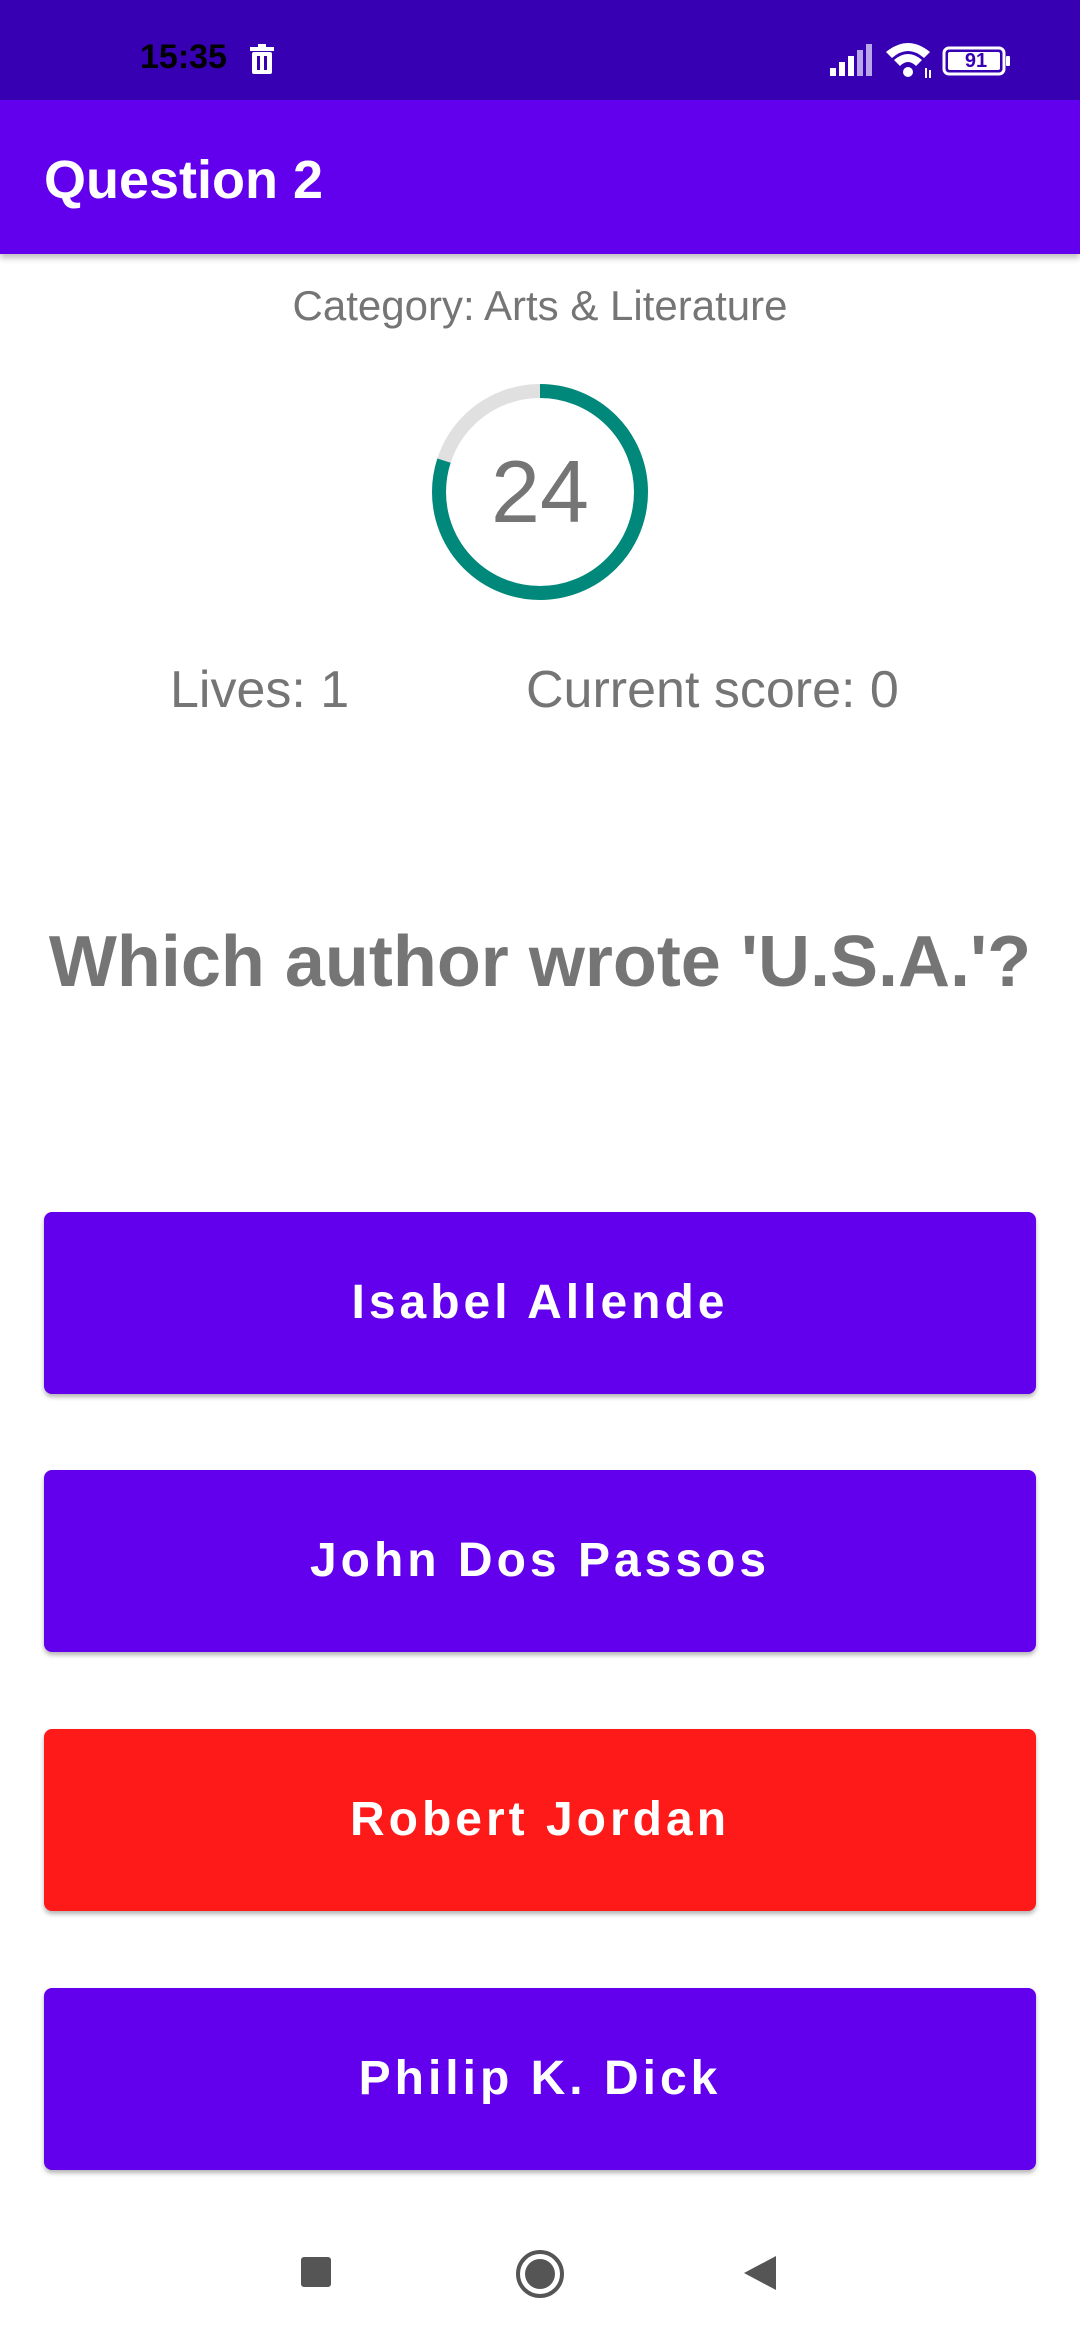  Describe the element at coordinates (540, 2274) in the screenshot. I see `home-icon` at that location.